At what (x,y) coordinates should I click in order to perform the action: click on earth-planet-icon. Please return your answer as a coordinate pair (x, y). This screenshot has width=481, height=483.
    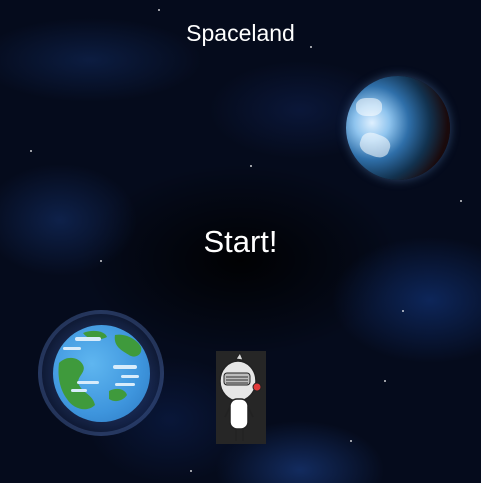
    Looking at the image, I should click on (101, 373).